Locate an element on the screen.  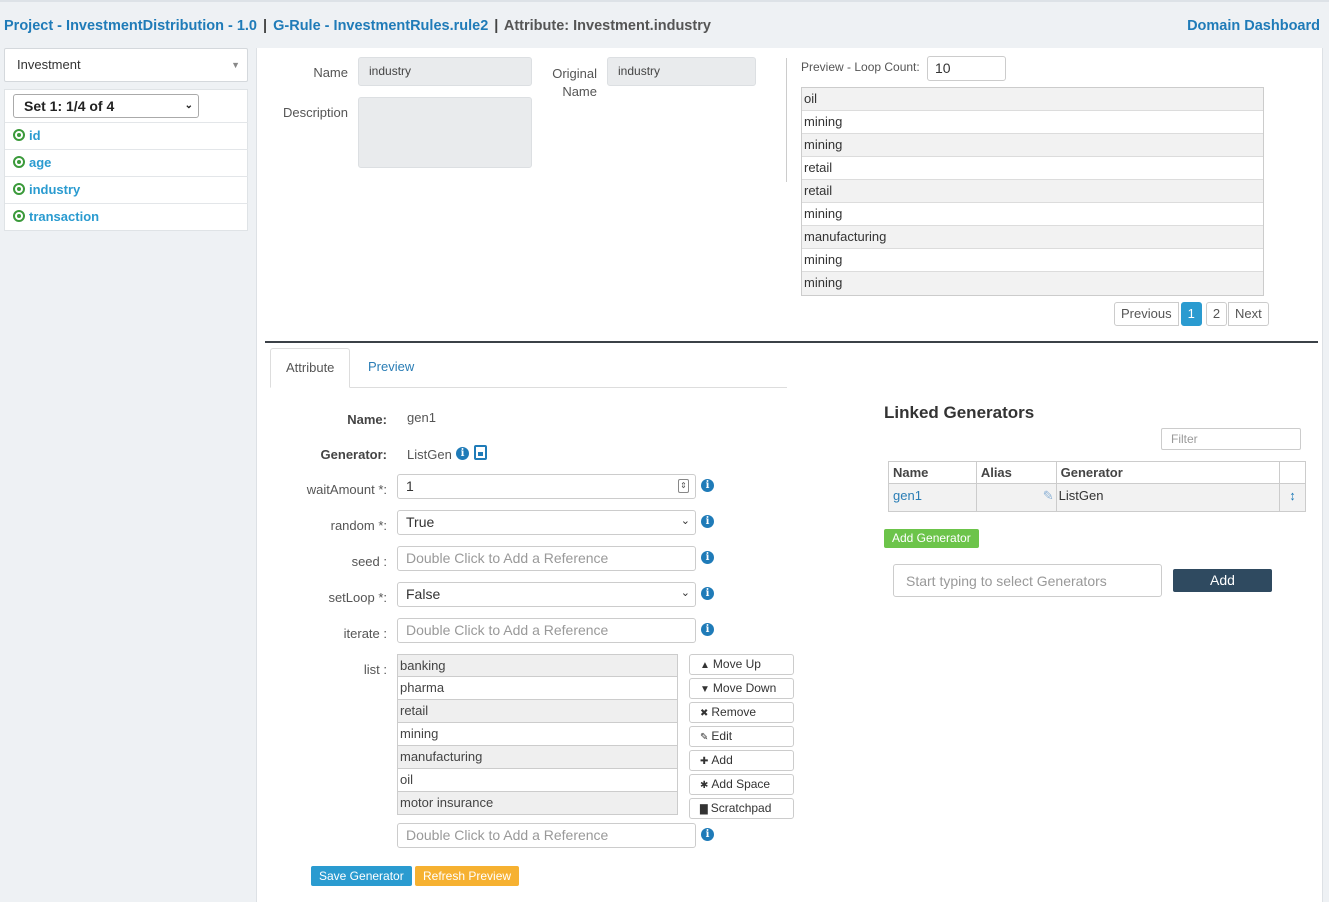
scratchpad-button: ▇ Scratchpad is located at coordinates (741, 808).